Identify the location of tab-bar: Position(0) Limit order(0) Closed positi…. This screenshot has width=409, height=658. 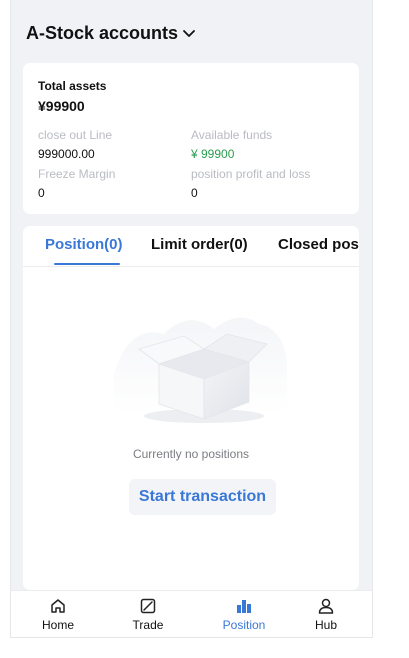
(191, 246).